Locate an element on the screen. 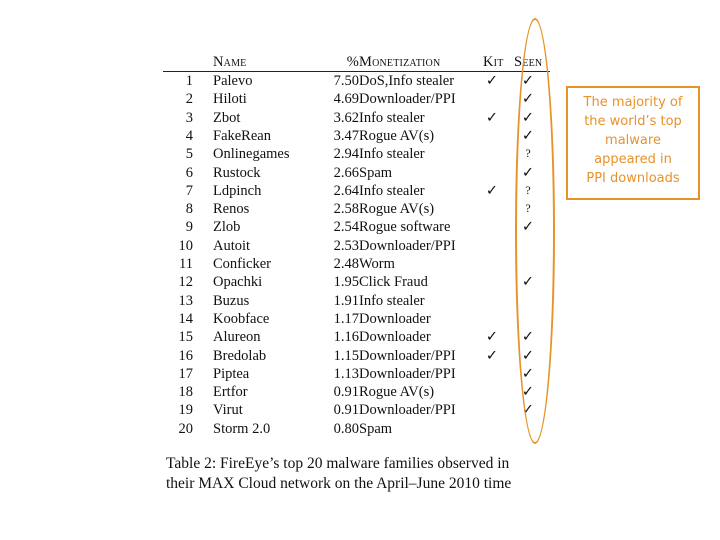 The image size is (720, 540). table-row: 17 Piptea 1.13 Downloader/PPI ✓ is located at coordinates (356, 375).